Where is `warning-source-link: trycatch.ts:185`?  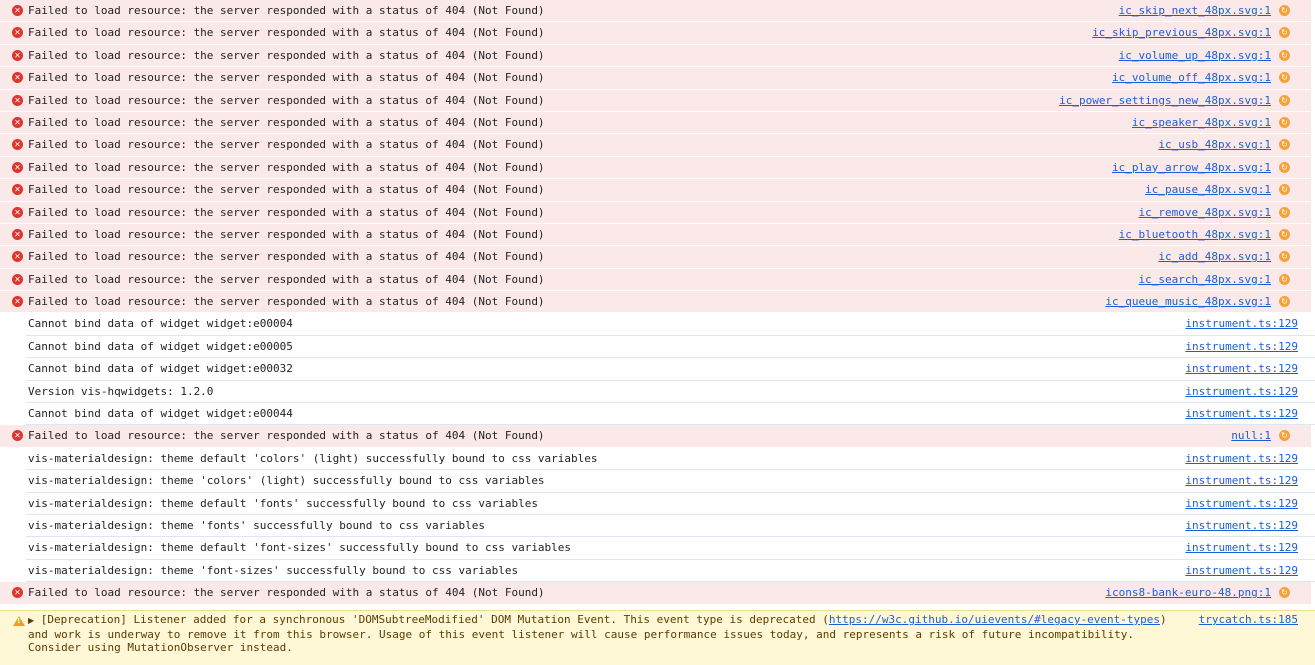
warning-source-link: trycatch.ts:185 is located at coordinates (1248, 620).